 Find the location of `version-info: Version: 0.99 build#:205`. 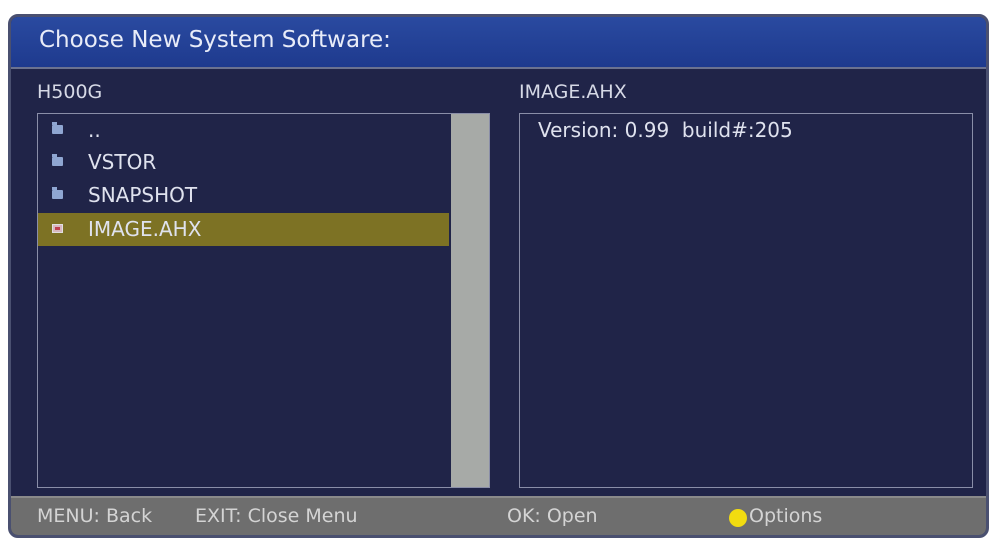

version-info: Version: 0.99 build#:205 is located at coordinates (665, 130).